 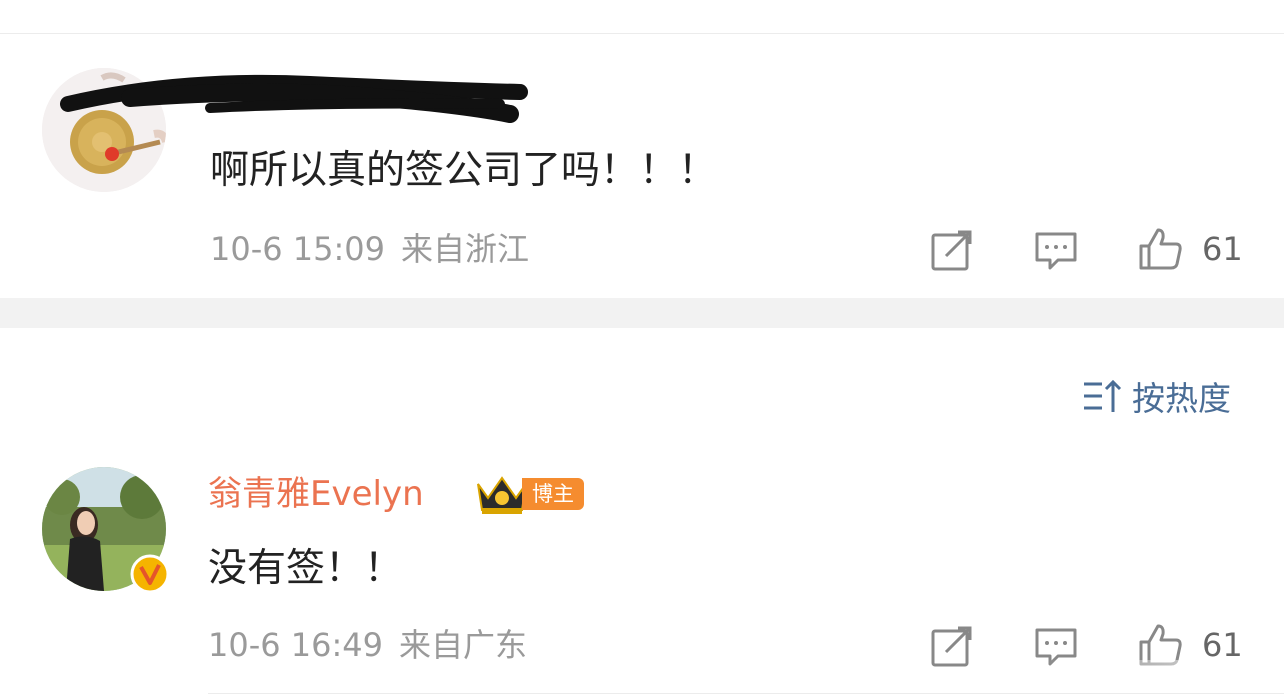 I want to click on comment-meta: 10-6 16:49 来自广东, so click(x=367, y=645).